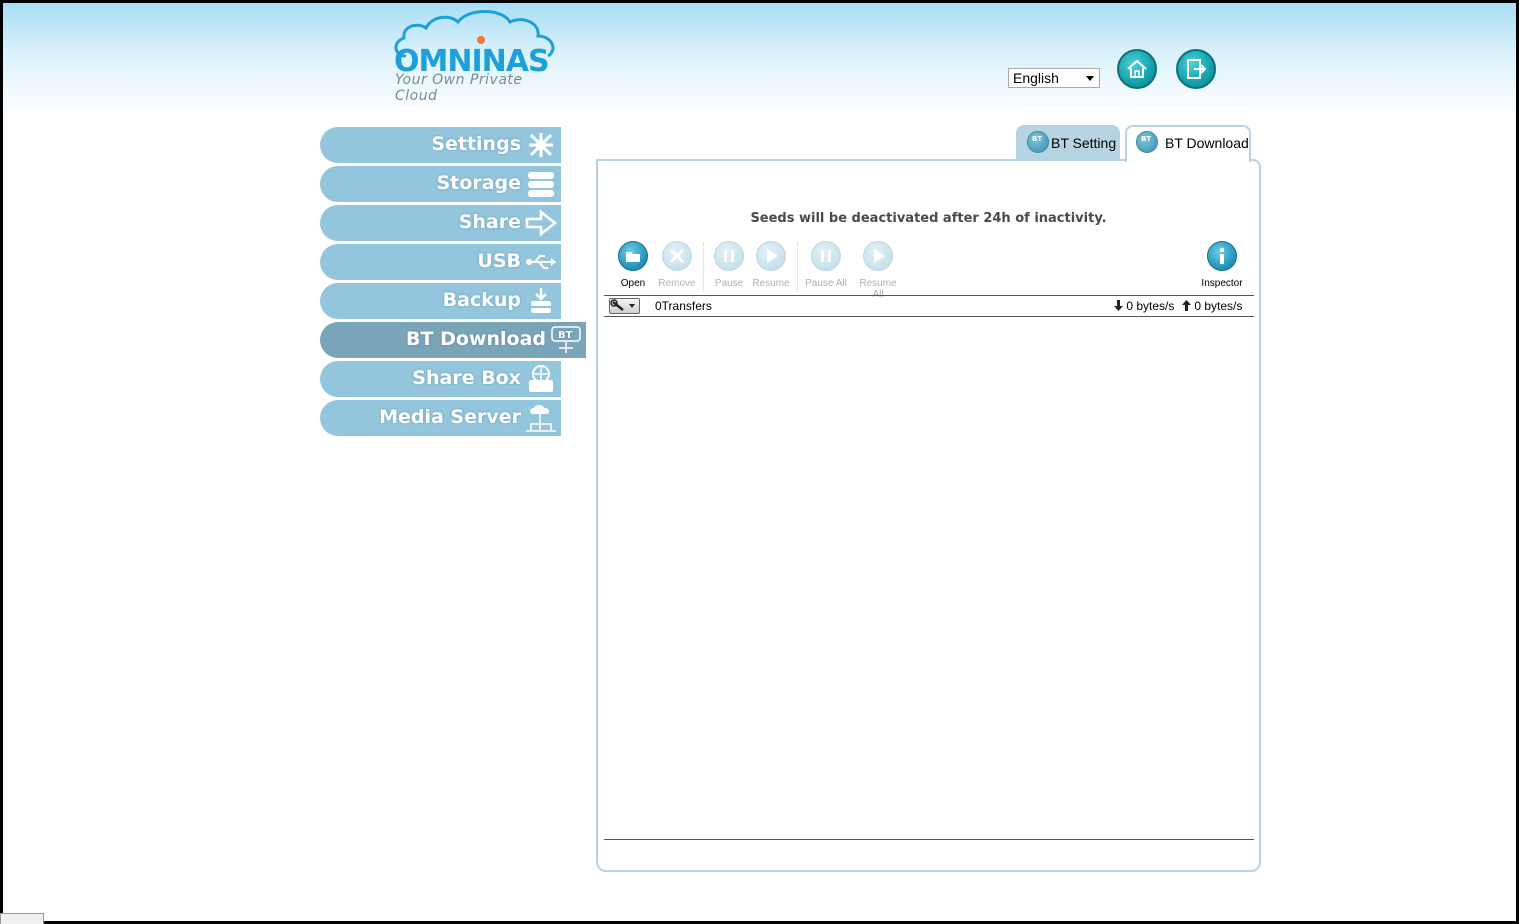 This screenshot has width=1519, height=924. What do you see at coordinates (479, 183) in the screenshot?
I see `sidebar-item-label: Storage` at bounding box center [479, 183].